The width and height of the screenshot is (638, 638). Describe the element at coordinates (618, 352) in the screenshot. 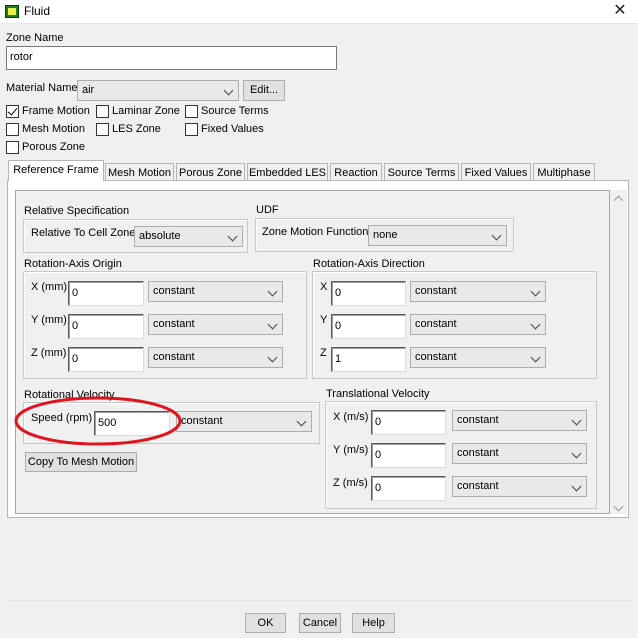

I see `vertical-scrollbar` at that location.